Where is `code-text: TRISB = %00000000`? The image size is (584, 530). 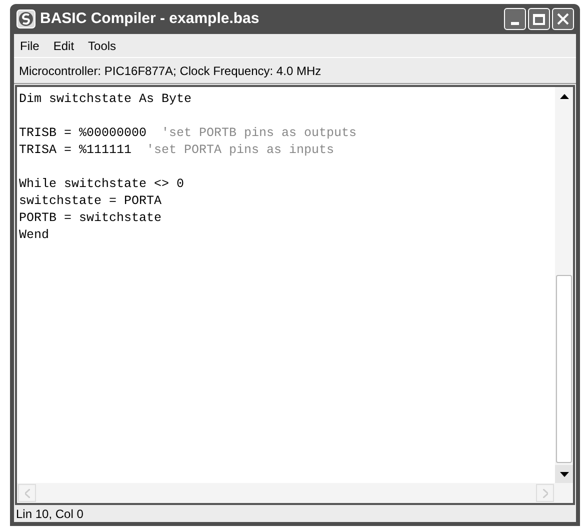 code-text: TRISB = %00000000 is located at coordinates (83, 133).